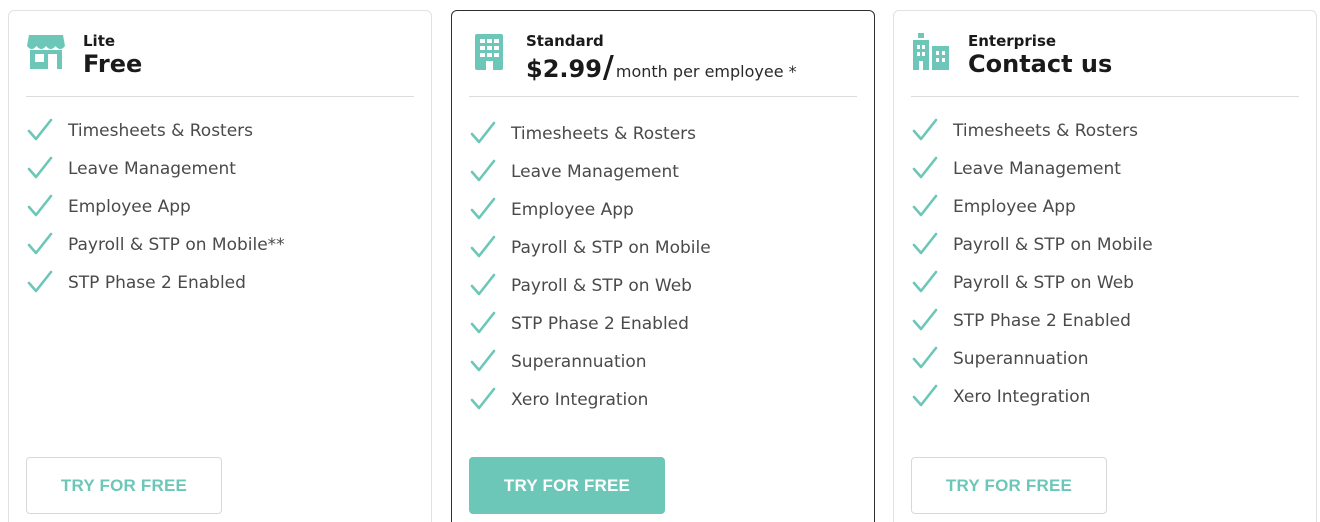 The height and width of the screenshot is (522, 1320). Describe the element at coordinates (220, 63) in the screenshot. I see `plan-header: Lite Free` at that location.